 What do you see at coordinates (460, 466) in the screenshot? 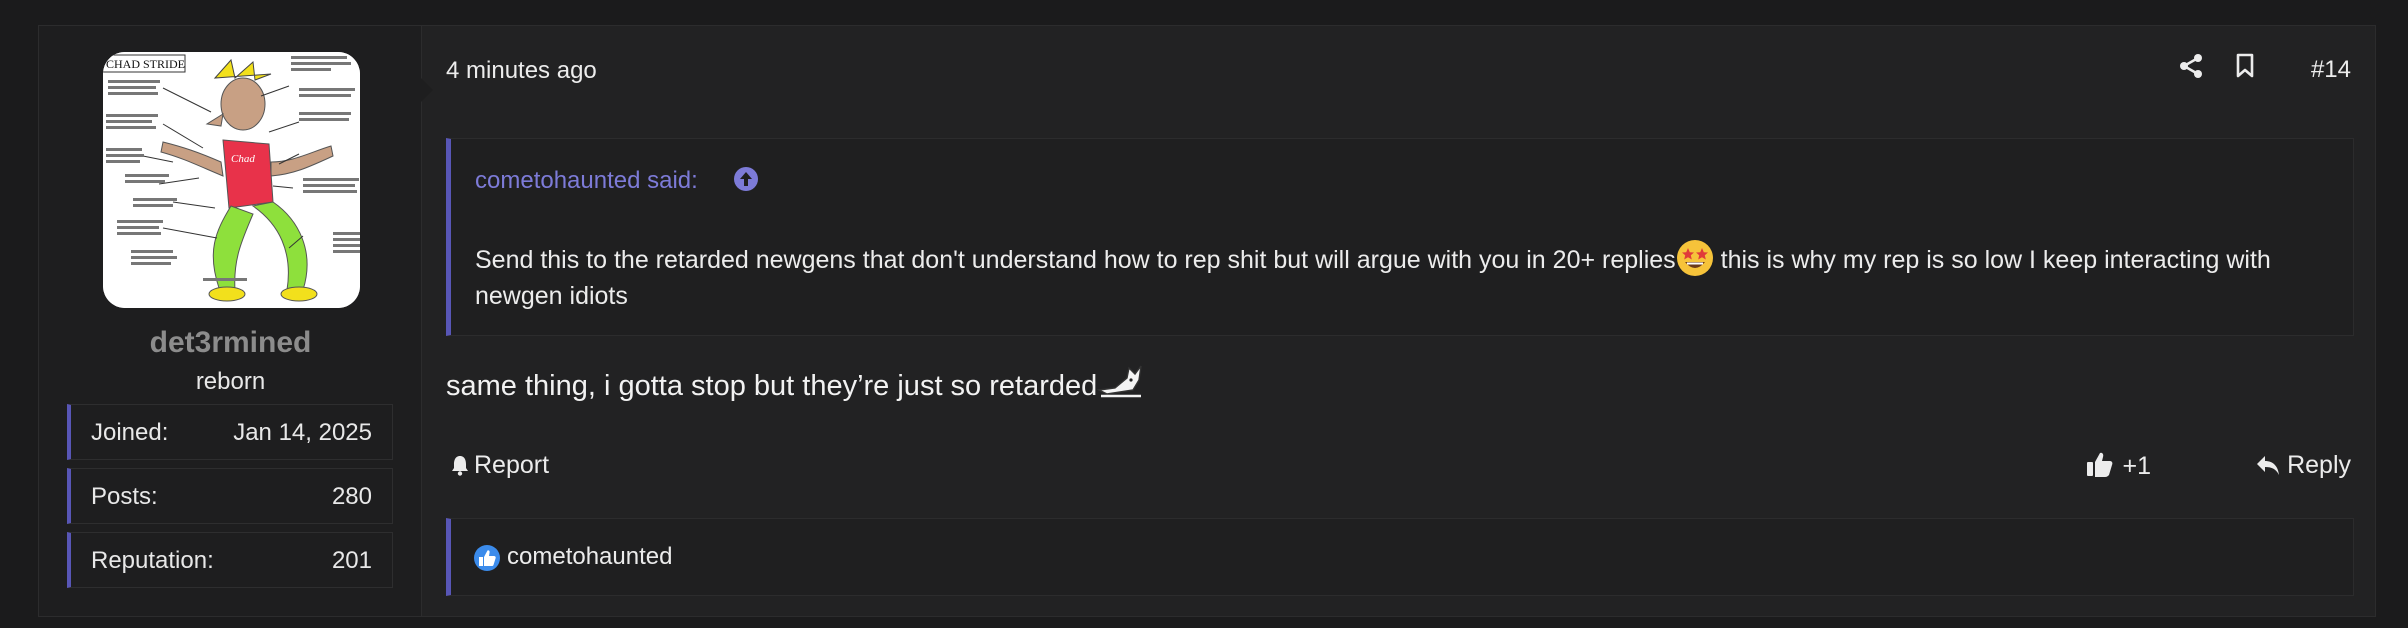
I see `bell-icon` at bounding box center [460, 466].